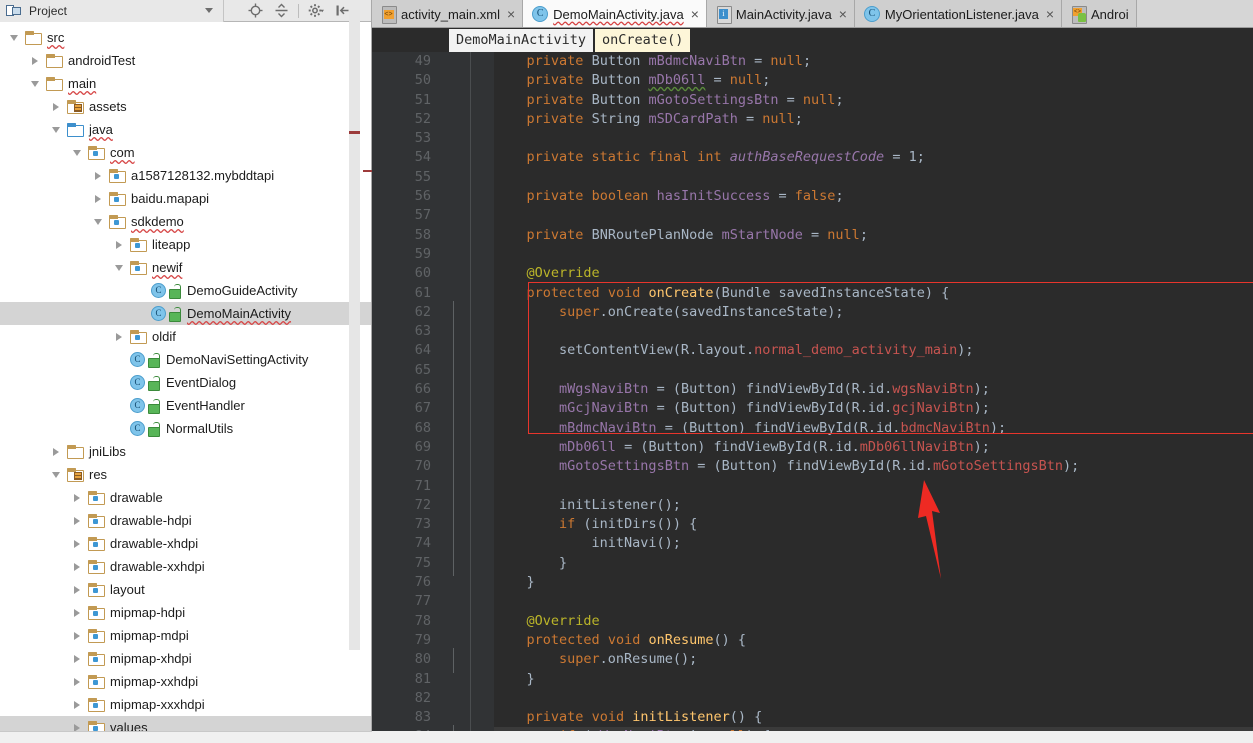 Image resolution: width=1253 pixels, height=743 pixels. Describe the element at coordinates (185, 451) in the screenshot. I see `tree-item-jnilibs: jniLibs` at that location.